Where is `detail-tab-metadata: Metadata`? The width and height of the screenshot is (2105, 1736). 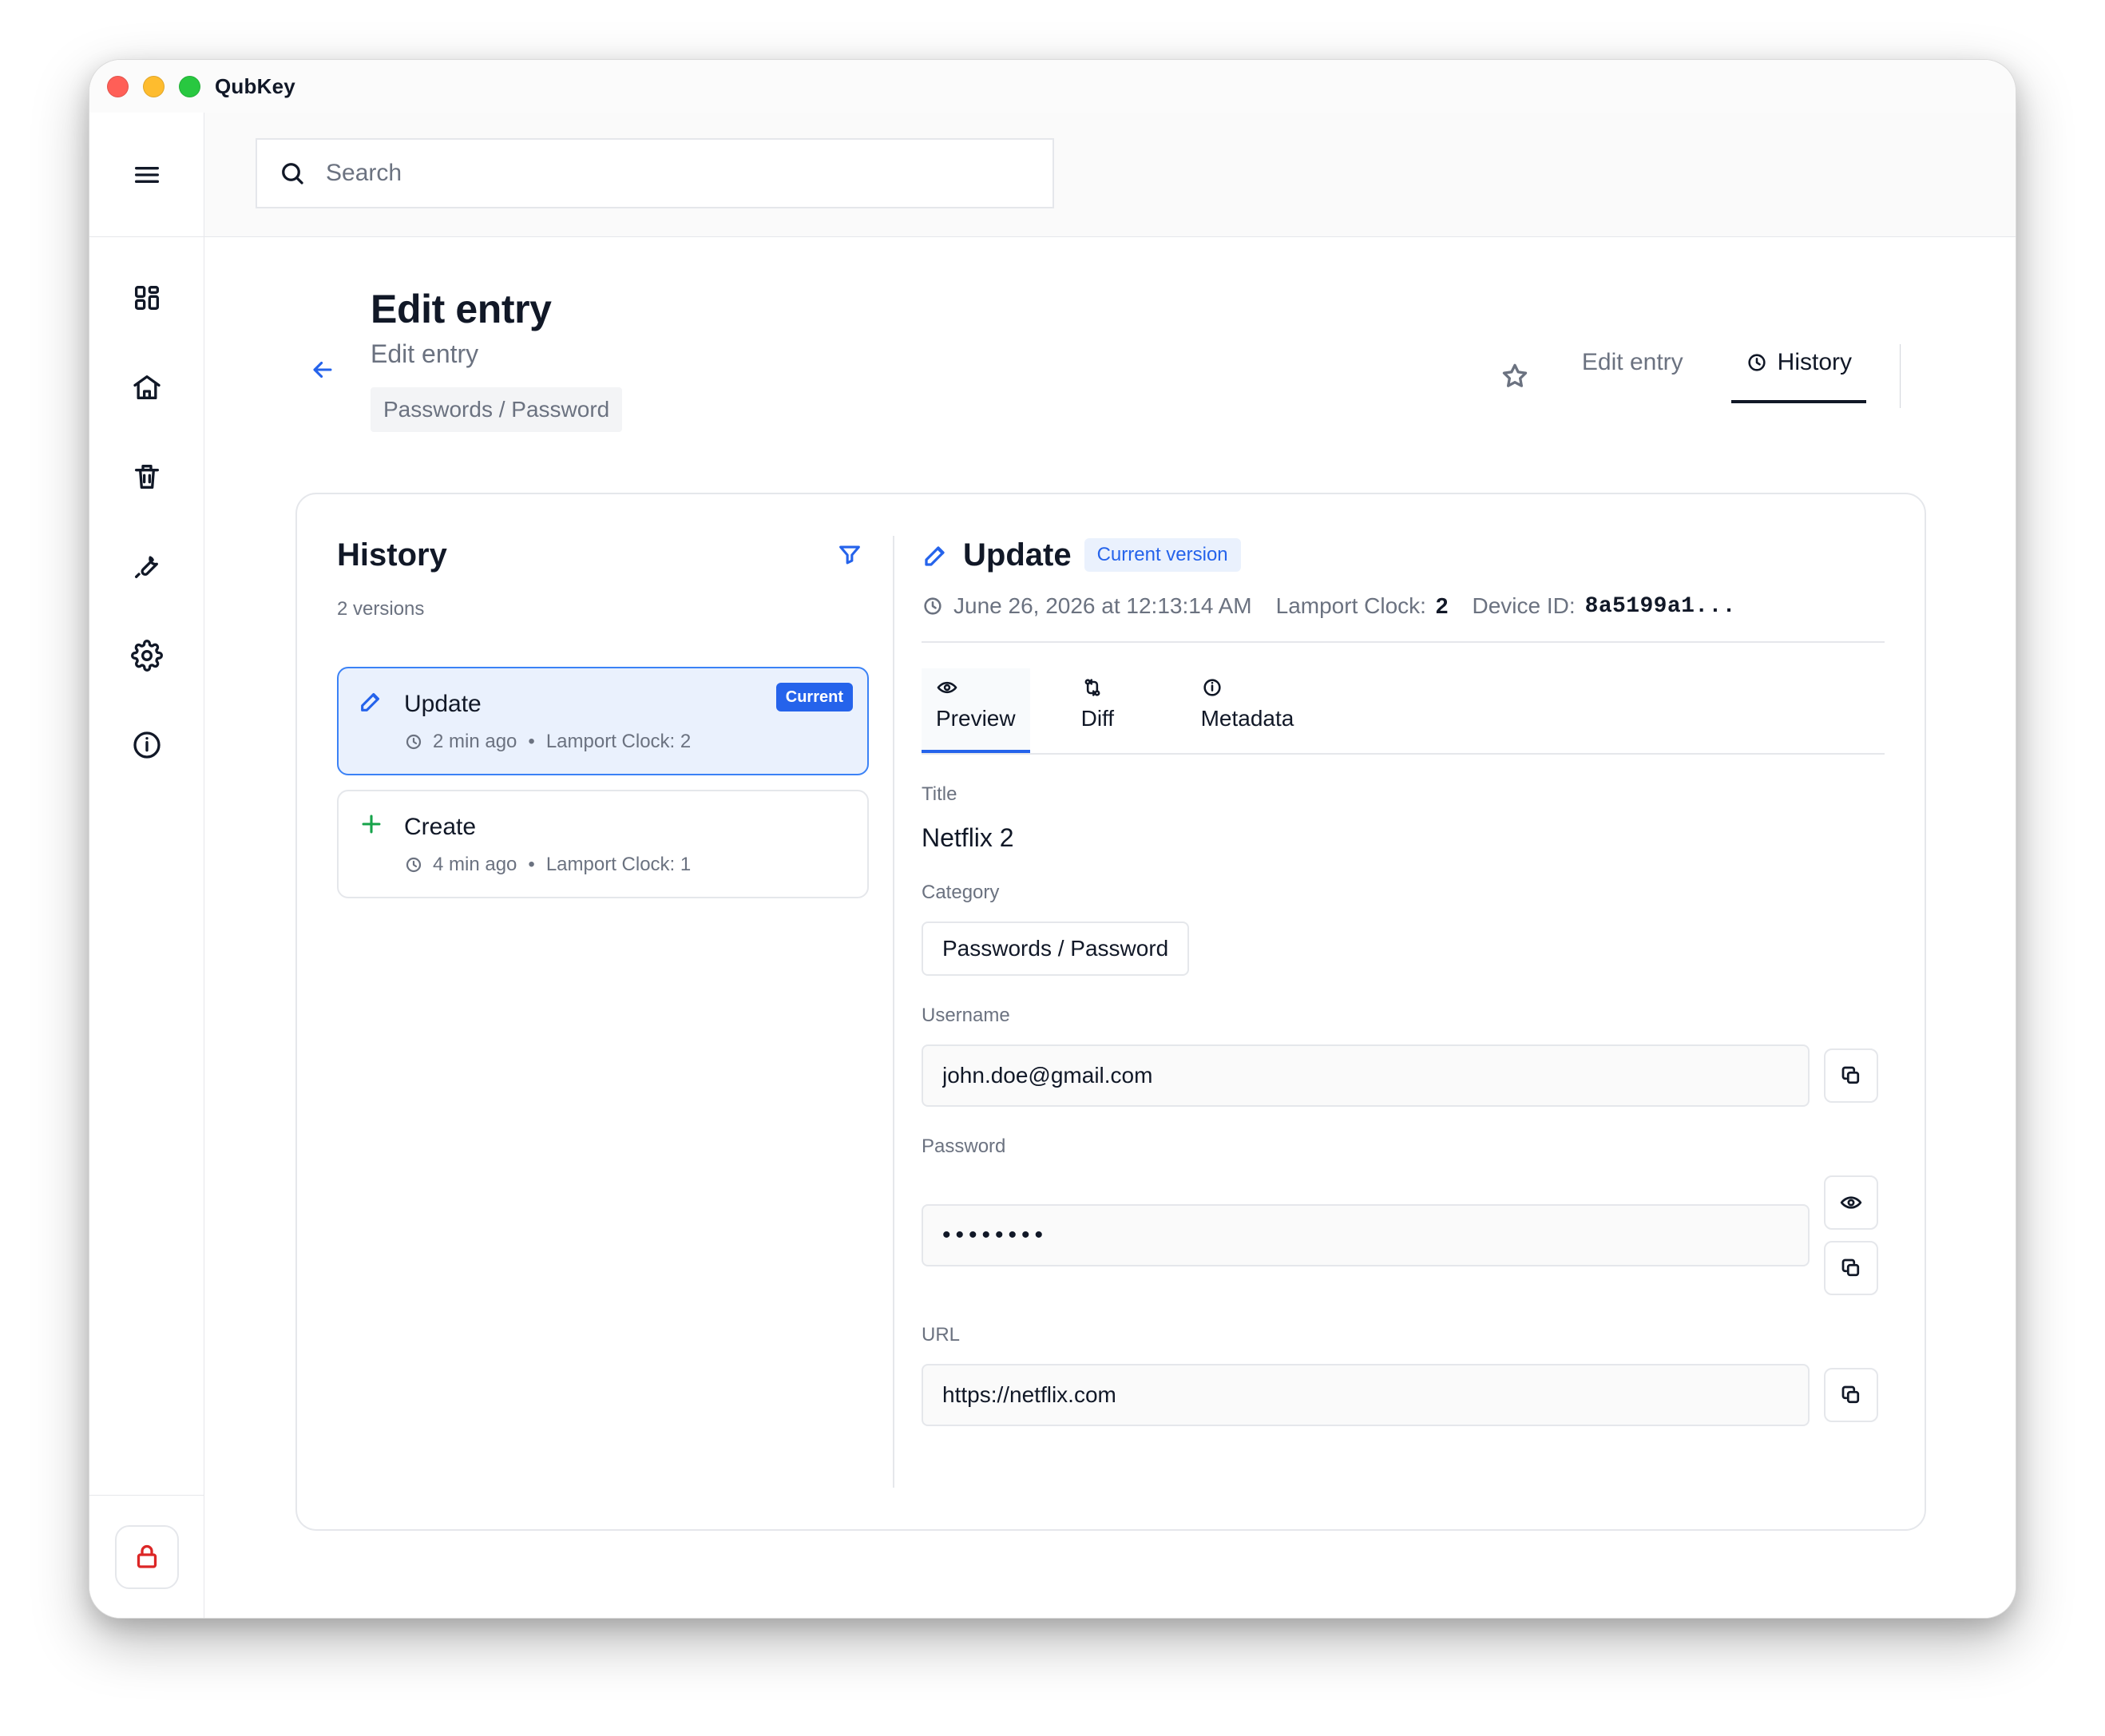 detail-tab-metadata: Metadata is located at coordinates (1248, 710).